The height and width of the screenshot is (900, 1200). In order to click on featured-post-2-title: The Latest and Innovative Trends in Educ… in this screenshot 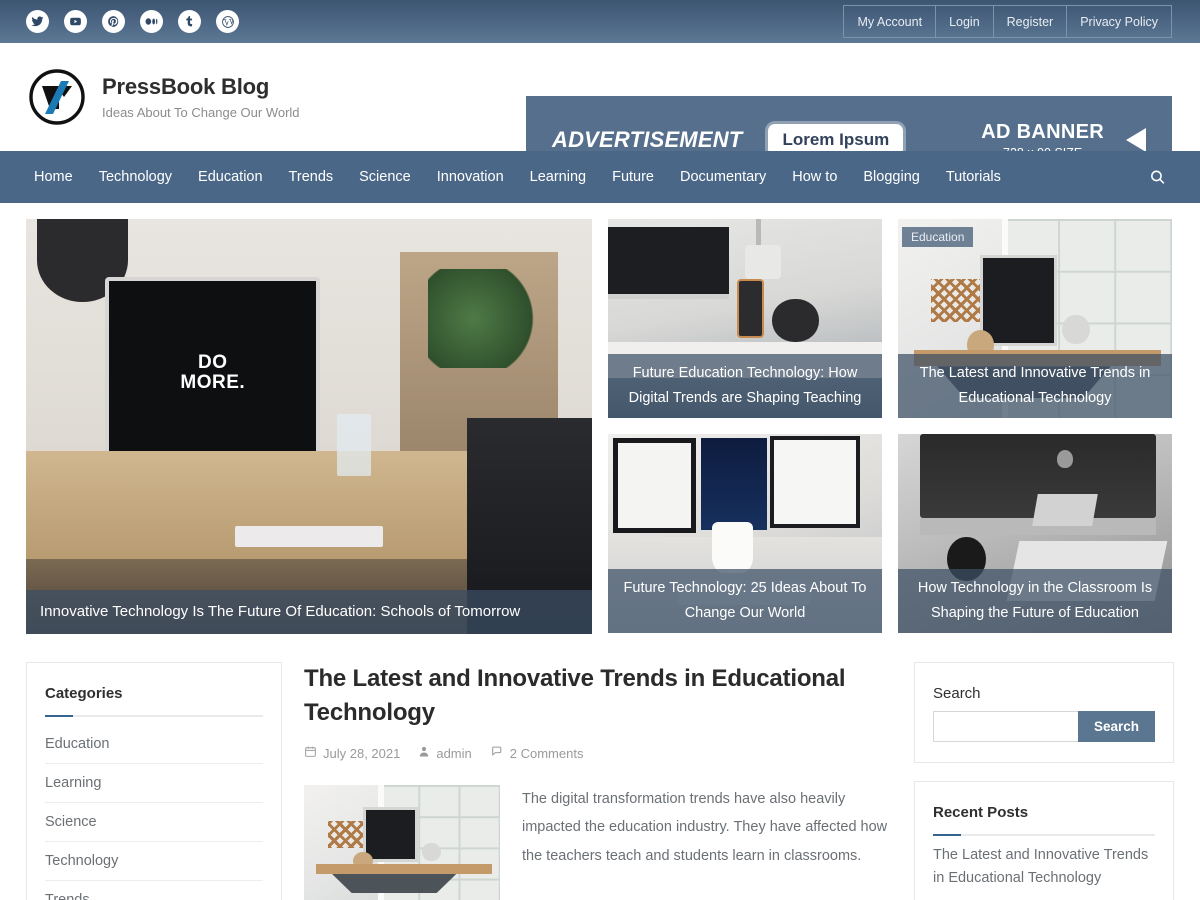, I will do `click(1035, 386)`.